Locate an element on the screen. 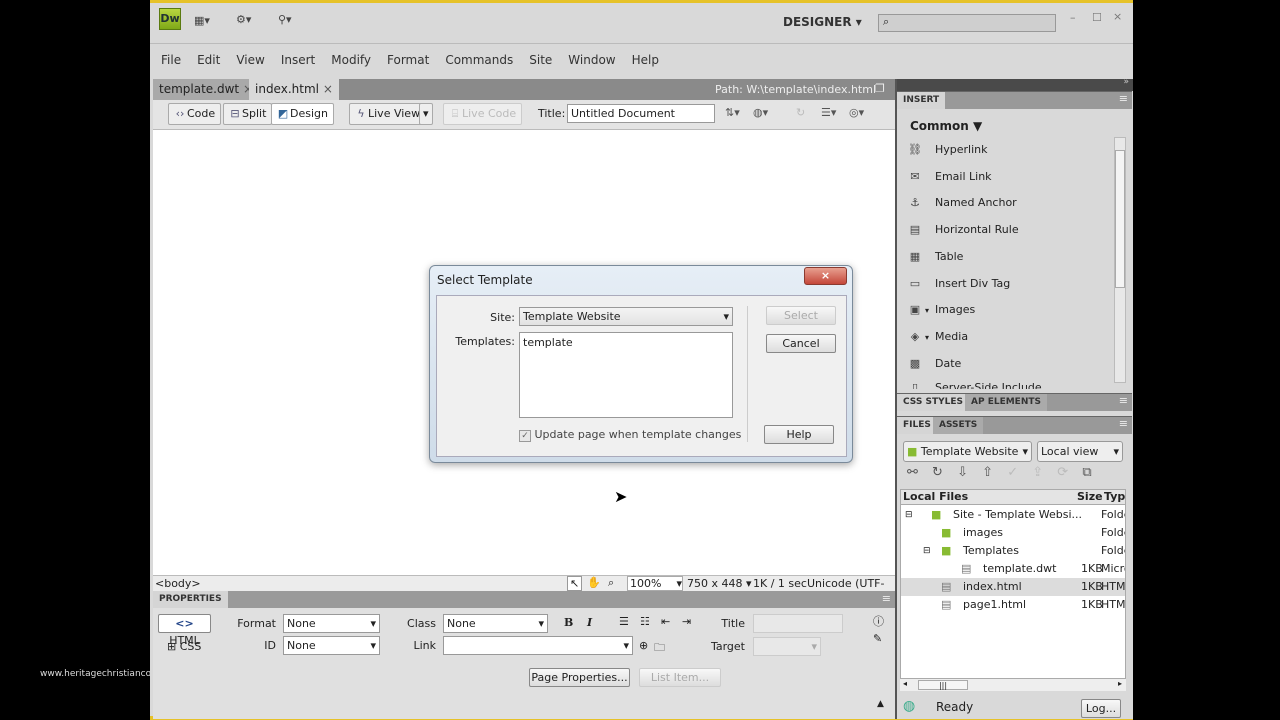  outdent-icon: ⇤ is located at coordinates (665, 621).